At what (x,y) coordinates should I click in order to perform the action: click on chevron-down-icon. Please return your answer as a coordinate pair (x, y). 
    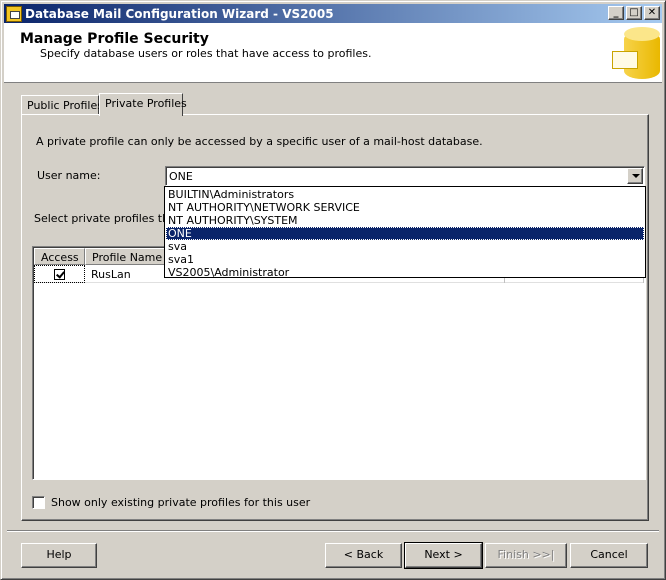
    Looking at the image, I should click on (635, 176).